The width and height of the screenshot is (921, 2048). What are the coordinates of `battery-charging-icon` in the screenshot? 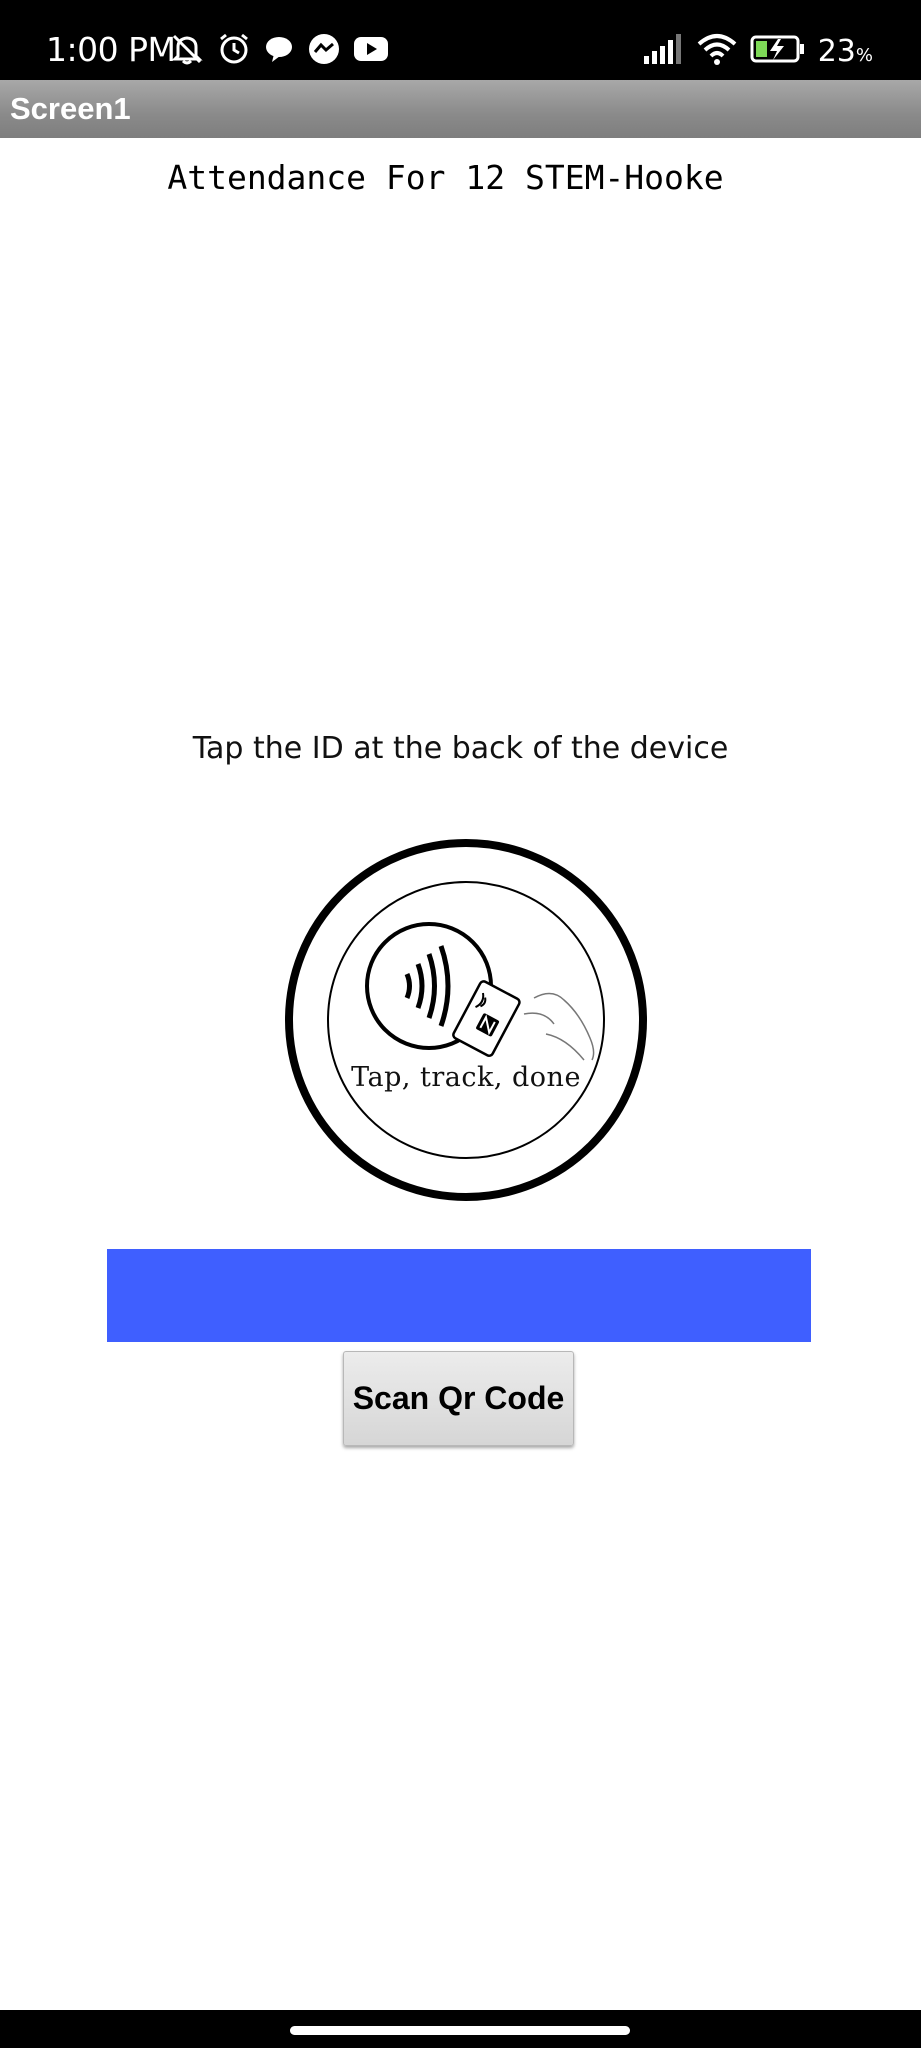 It's located at (778, 51).